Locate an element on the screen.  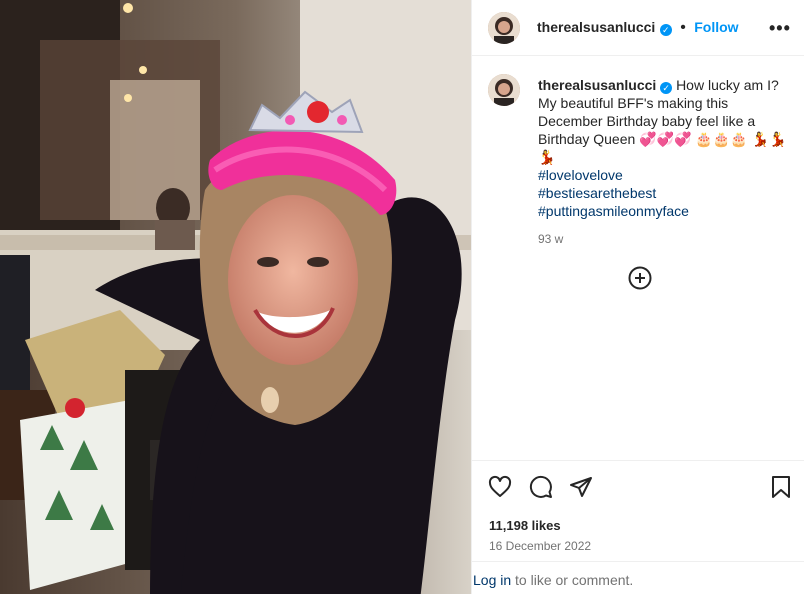
heart-icon is located at coordinates (500, 489).